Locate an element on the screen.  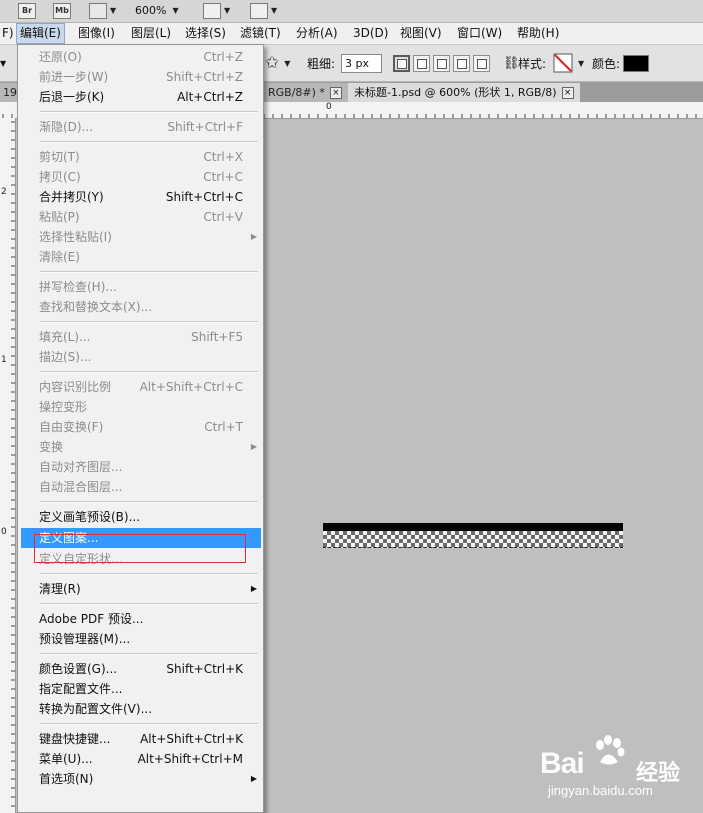
menu-item: 后退一步(K) Alt+Ctrl+Z is located at coordinates (141, 97).